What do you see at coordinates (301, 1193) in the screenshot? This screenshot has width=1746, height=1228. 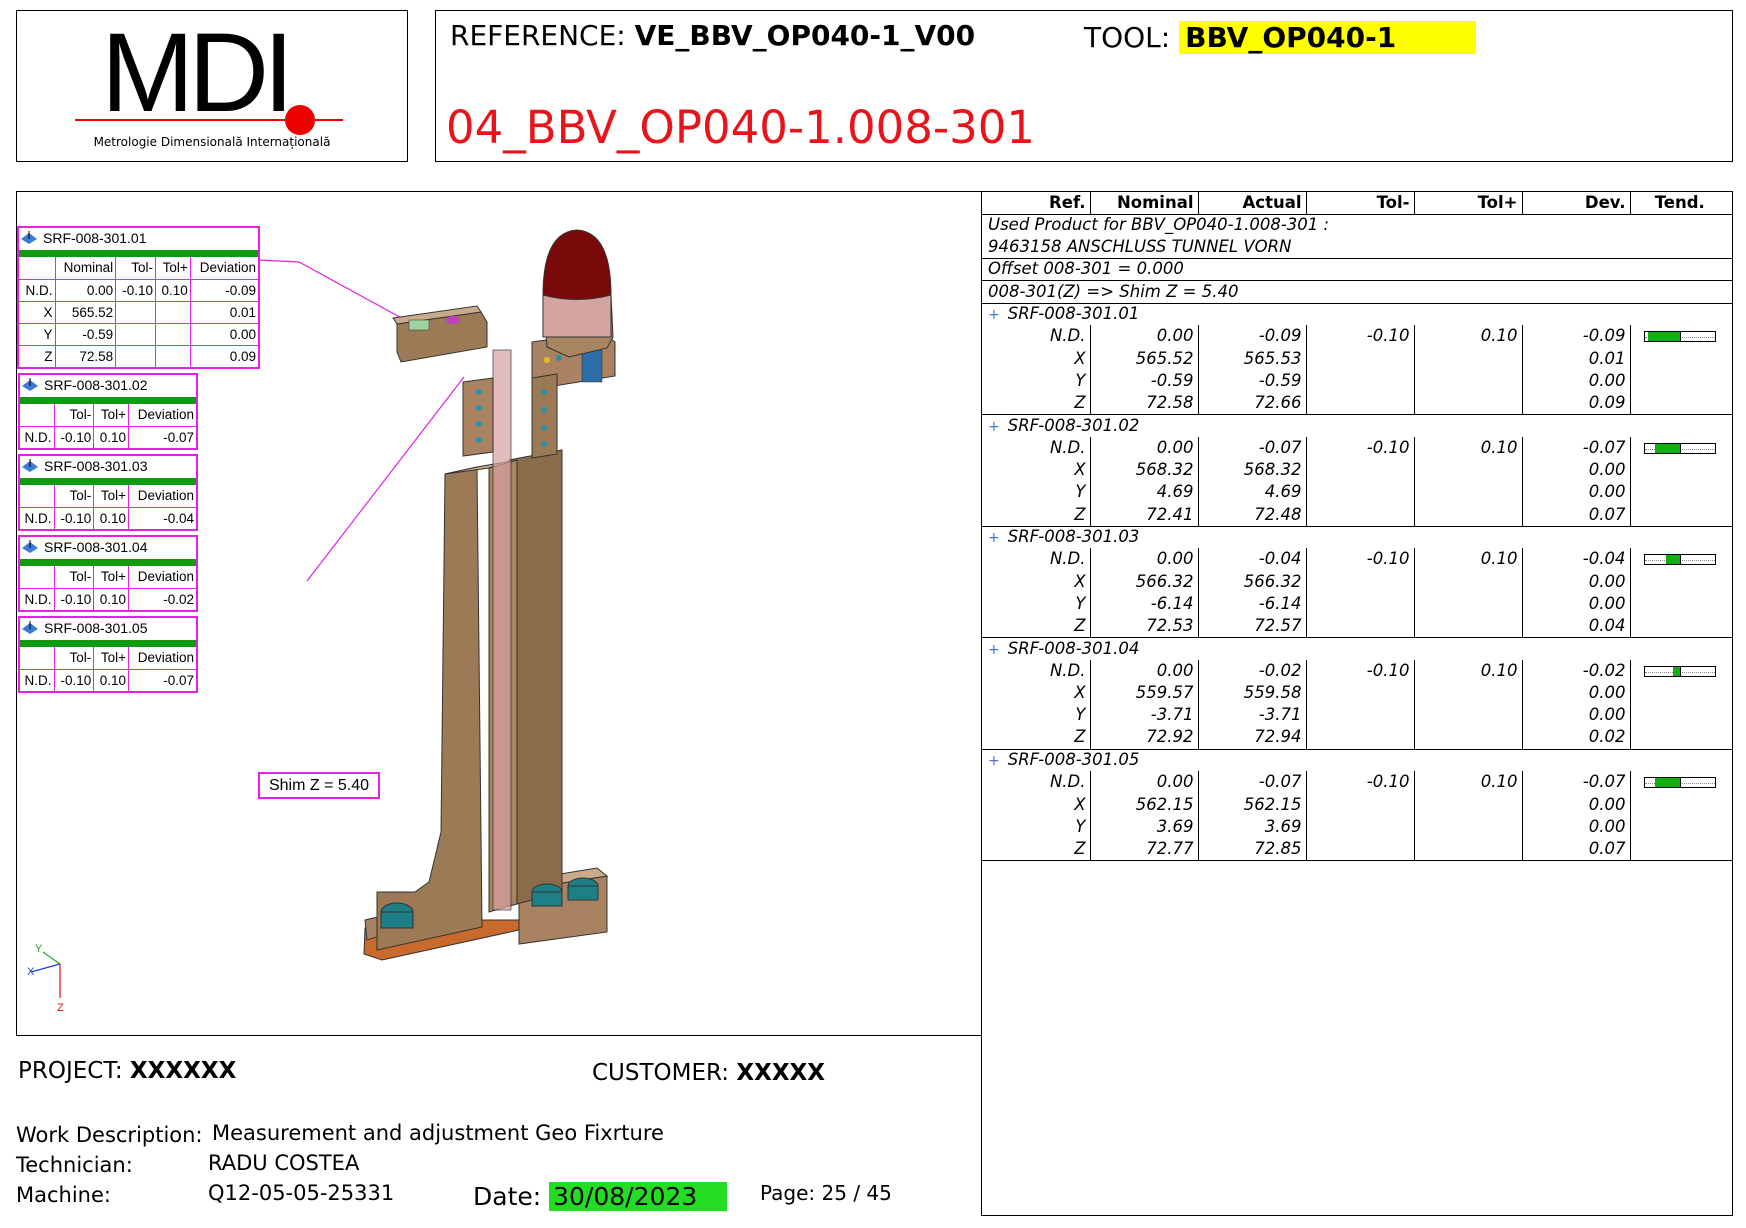 I see `machine-value: Q12-05-05-25331` at bounding box center [301, 1193].